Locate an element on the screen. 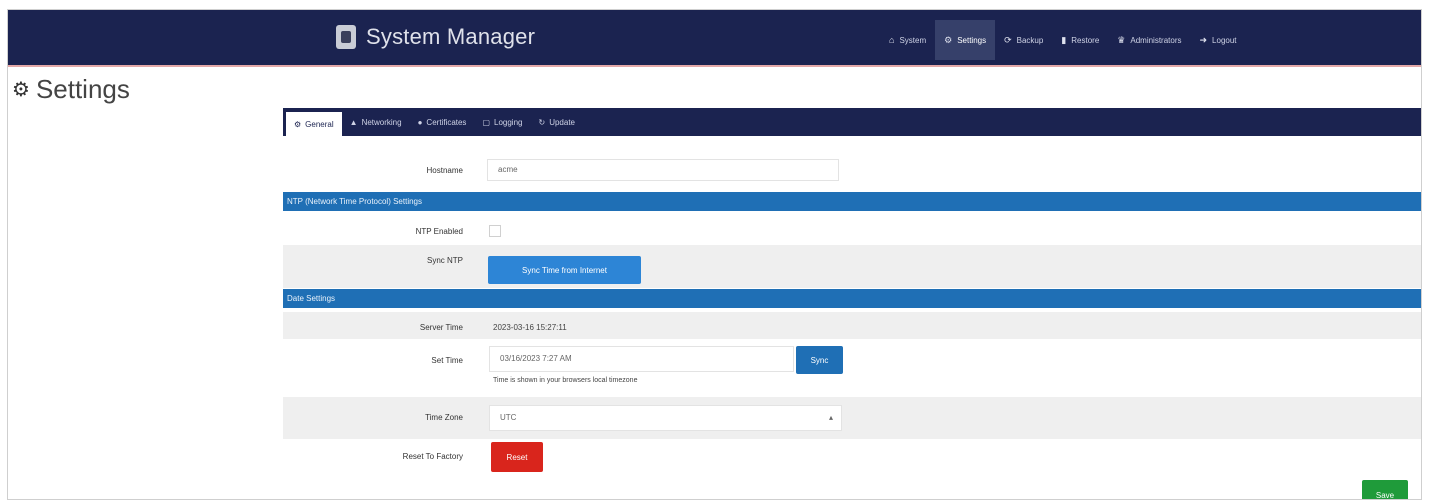 This screenshot has width=1438, height=503. crown-icon: ♛ is located at coordinates (1121, 39).